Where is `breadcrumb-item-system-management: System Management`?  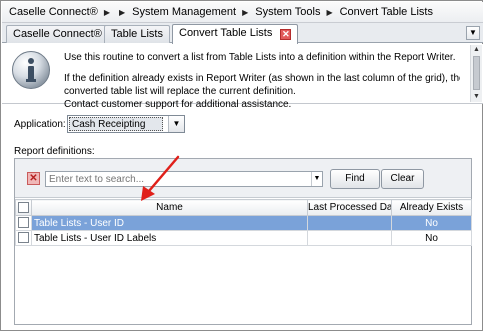
breadcrumb-item-system-management: System Management is located at coordinates (184, 12).